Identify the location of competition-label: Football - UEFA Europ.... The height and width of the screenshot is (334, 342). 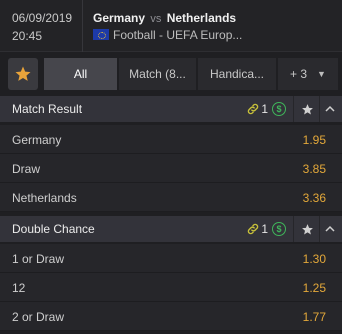
(178, 35).